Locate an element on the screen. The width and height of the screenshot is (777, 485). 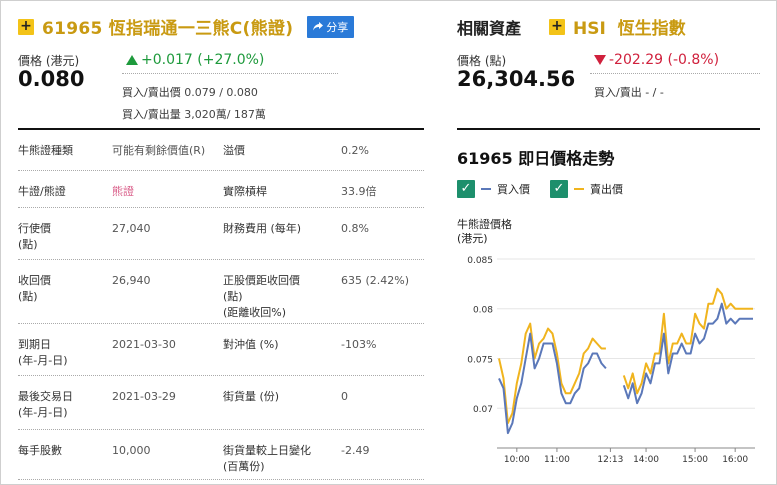
table-row: 牛熊證種類 可能有剩餘價值(R) 溢價 0.2% is located at coordinates (221, 150).